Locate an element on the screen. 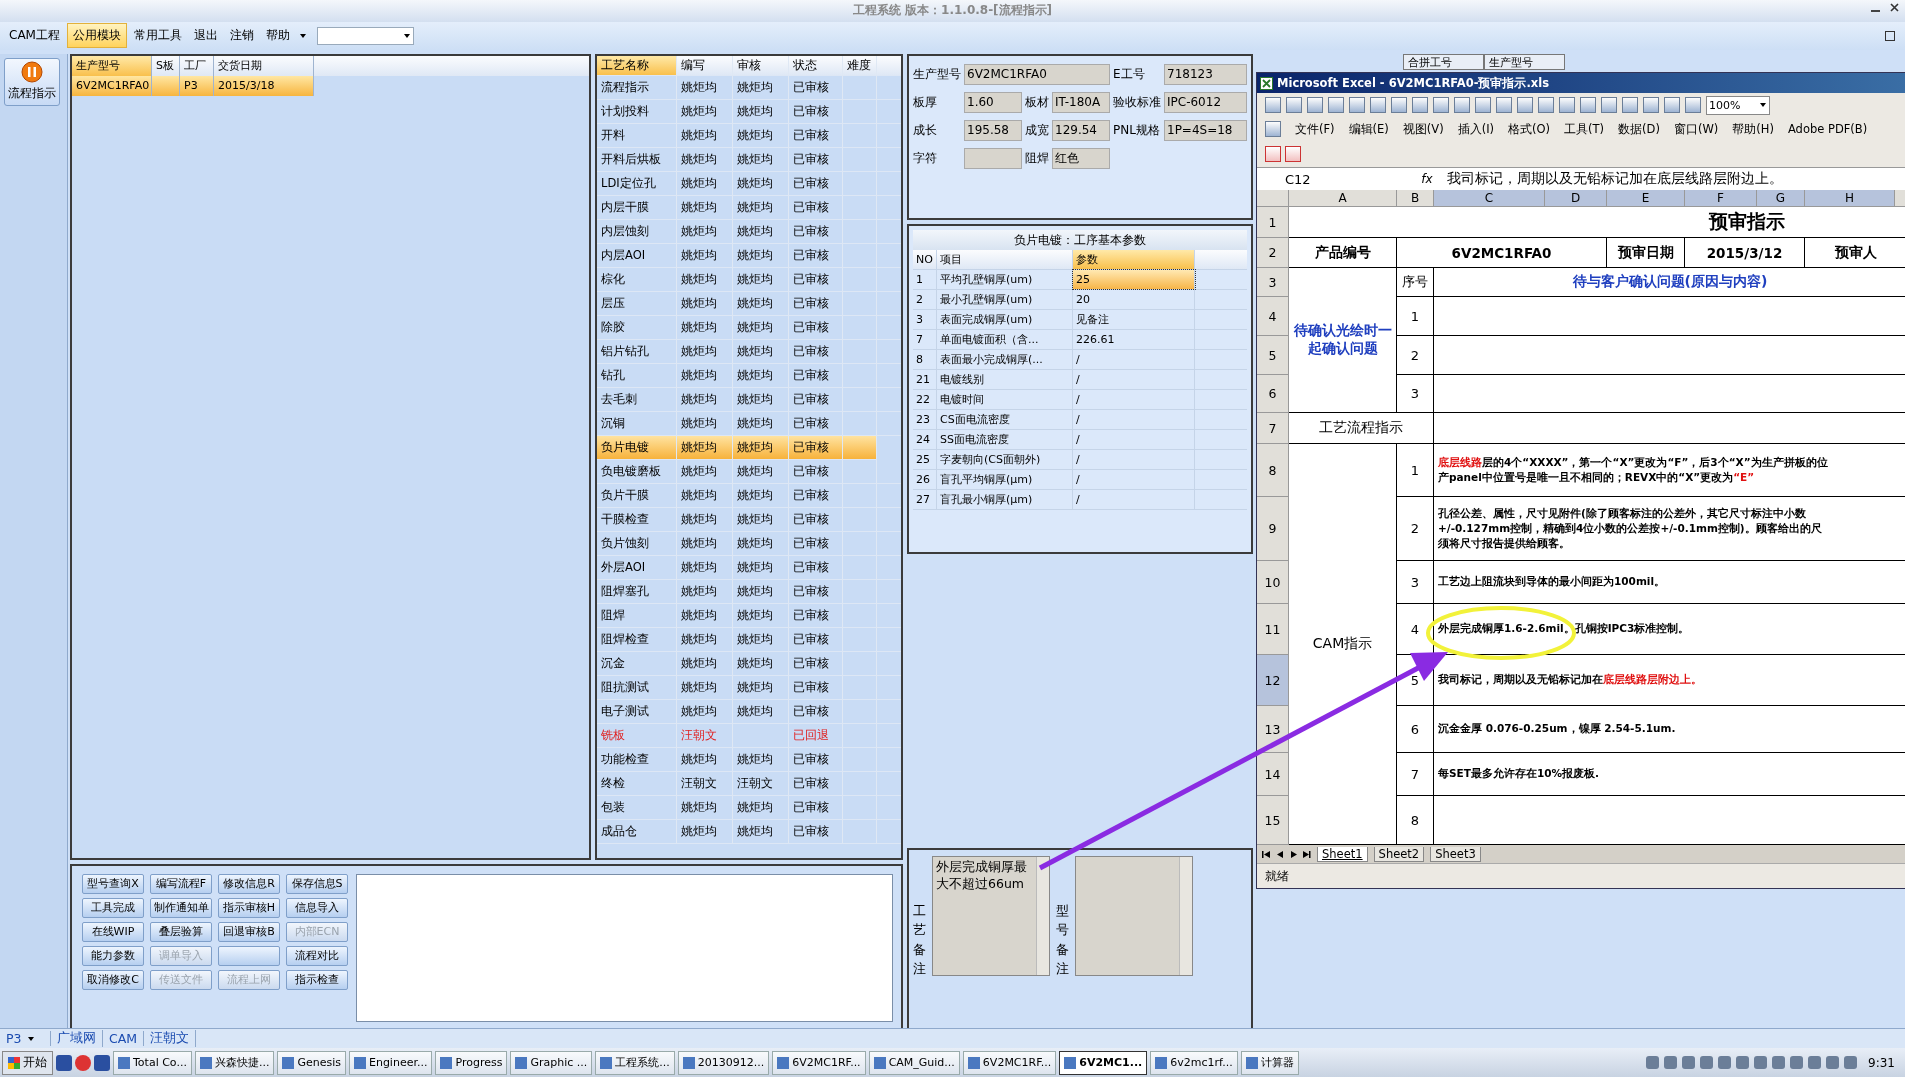 This screenshot has width=1905, height=1077. process-row: 阻焊检查 姚炬均 姚炬均 已审核 is located at coordinates (749, 639).